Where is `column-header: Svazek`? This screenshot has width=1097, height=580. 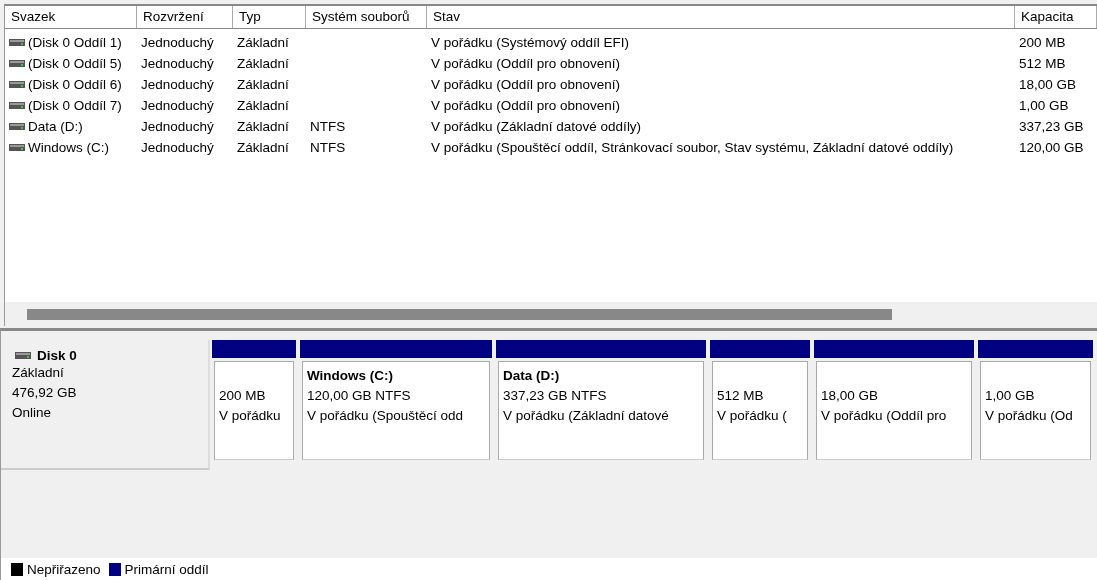 column-header: Svazek is located at coordinates (71, 17).